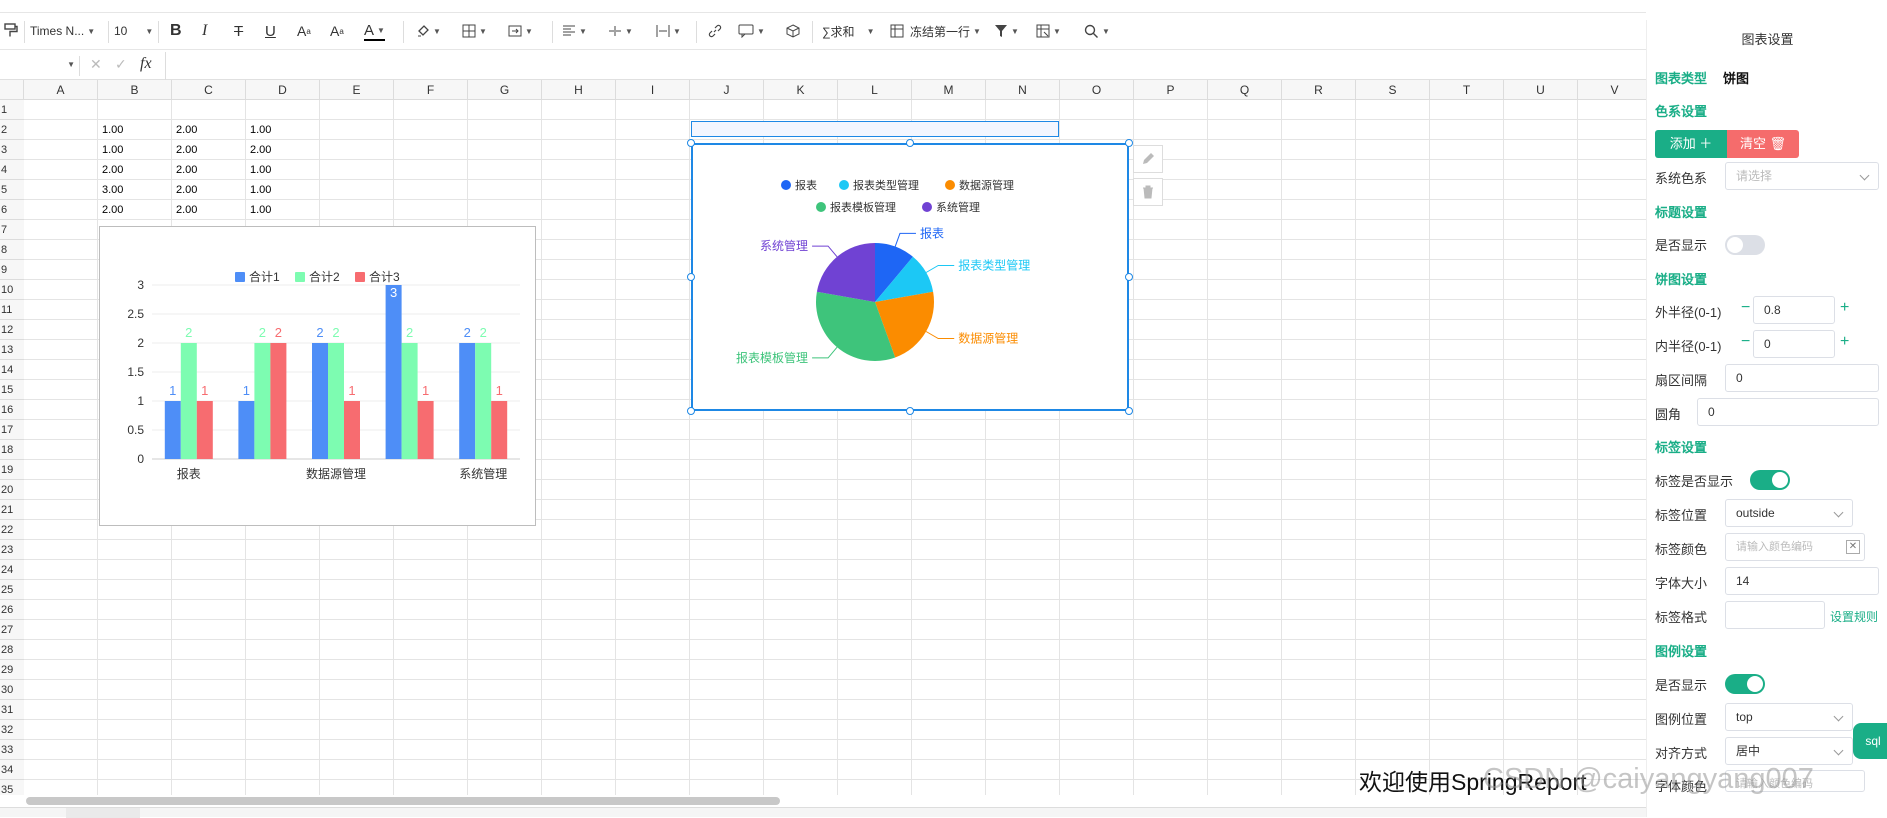 The height and width of the screenshot is (818, 1887). I want to click on cell-B4: 2.00, so click(112, 170).